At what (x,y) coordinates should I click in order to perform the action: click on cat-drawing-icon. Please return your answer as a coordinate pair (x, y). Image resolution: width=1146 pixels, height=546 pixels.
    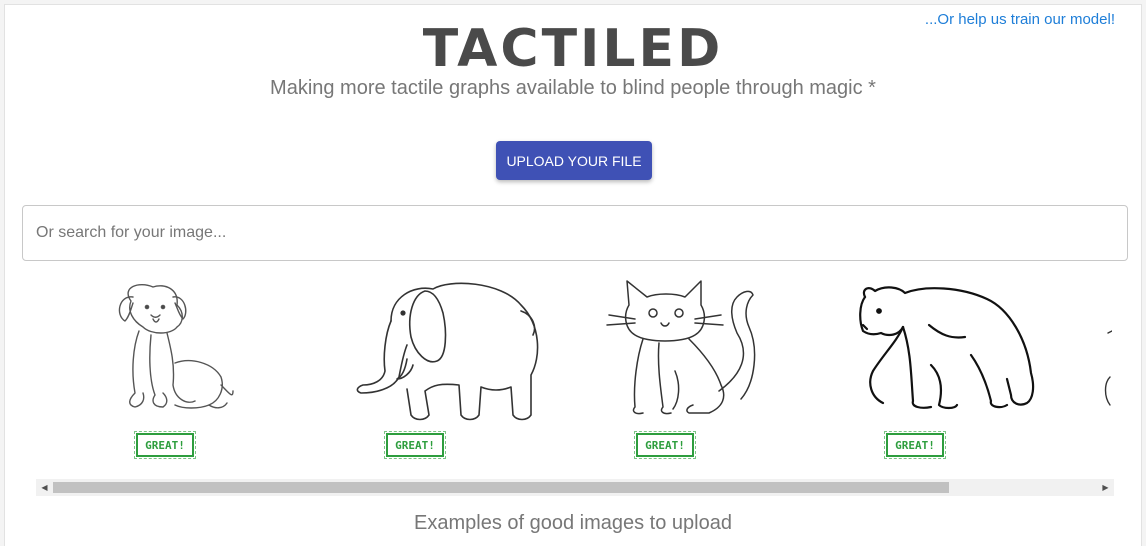
    Looking at the image, I should click on (681, 347).